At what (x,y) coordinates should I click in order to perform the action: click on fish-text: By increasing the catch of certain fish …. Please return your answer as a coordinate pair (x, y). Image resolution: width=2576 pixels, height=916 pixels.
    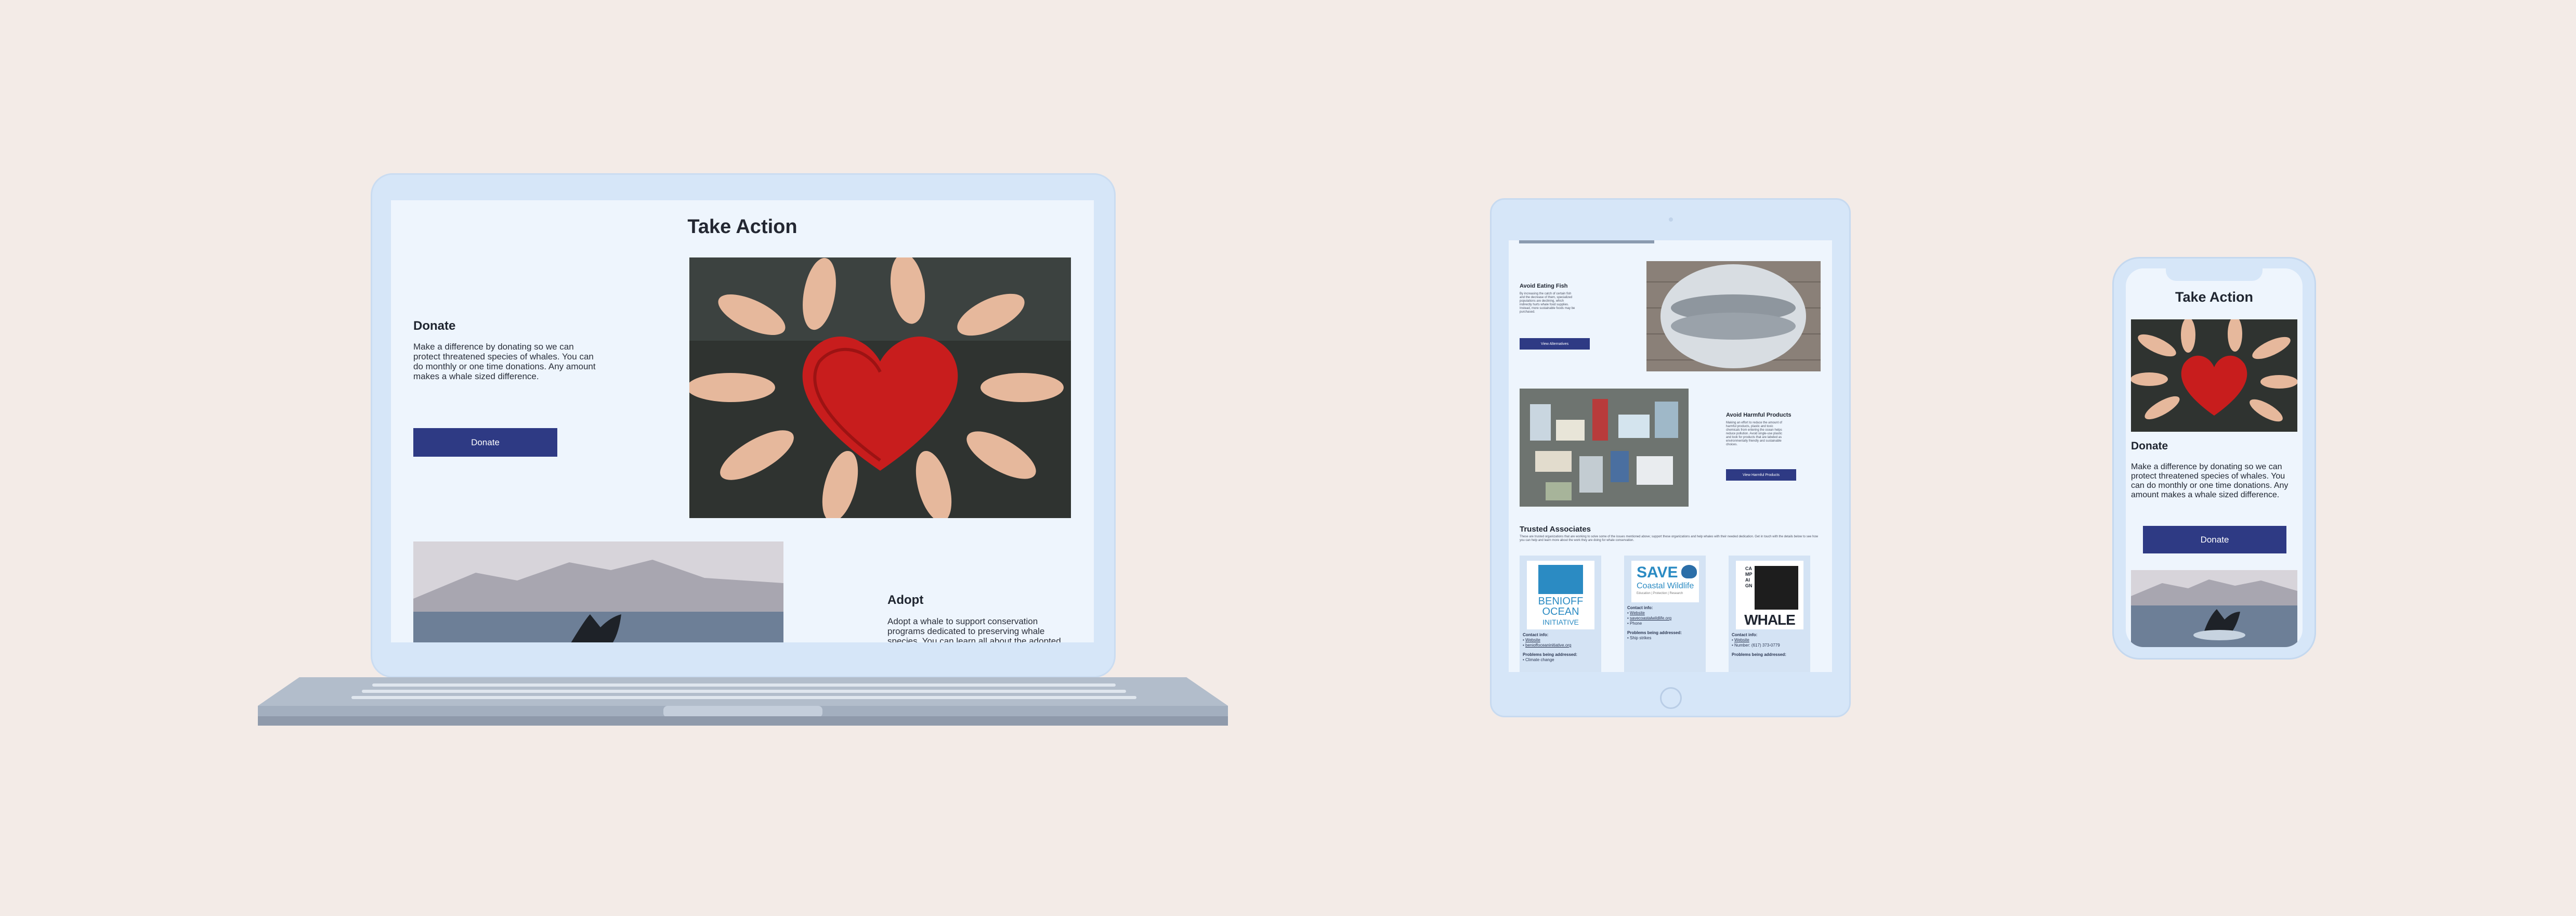
    Looking at the image, I should click on (1547, 303).